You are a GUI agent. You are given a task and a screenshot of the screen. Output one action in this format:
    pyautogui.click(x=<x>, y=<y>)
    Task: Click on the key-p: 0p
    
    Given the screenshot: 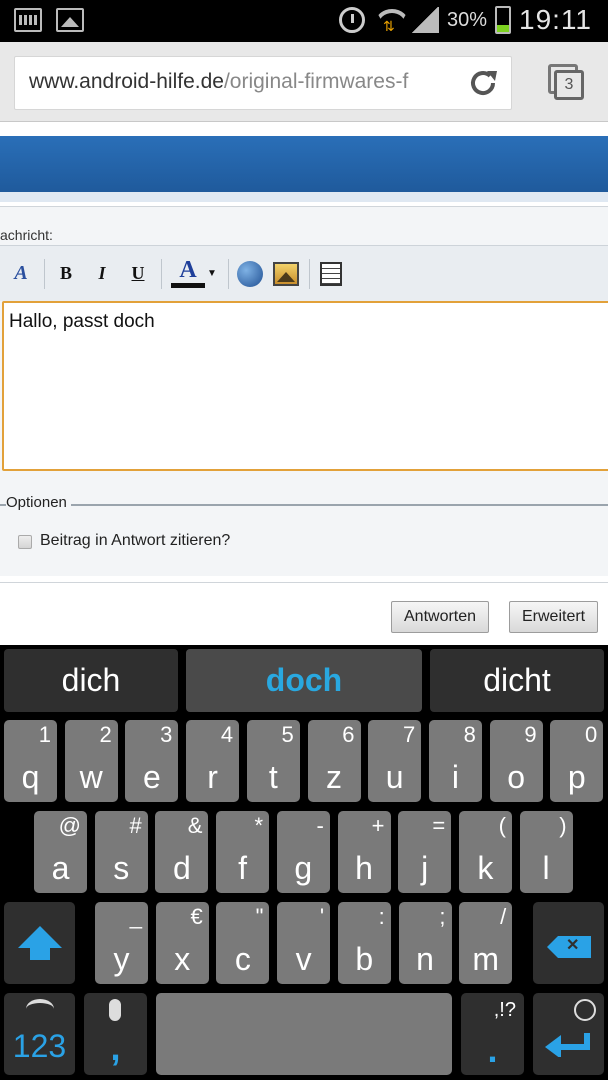 What is the action you would take?
    pyautogui.click(x=577, y=761)
    